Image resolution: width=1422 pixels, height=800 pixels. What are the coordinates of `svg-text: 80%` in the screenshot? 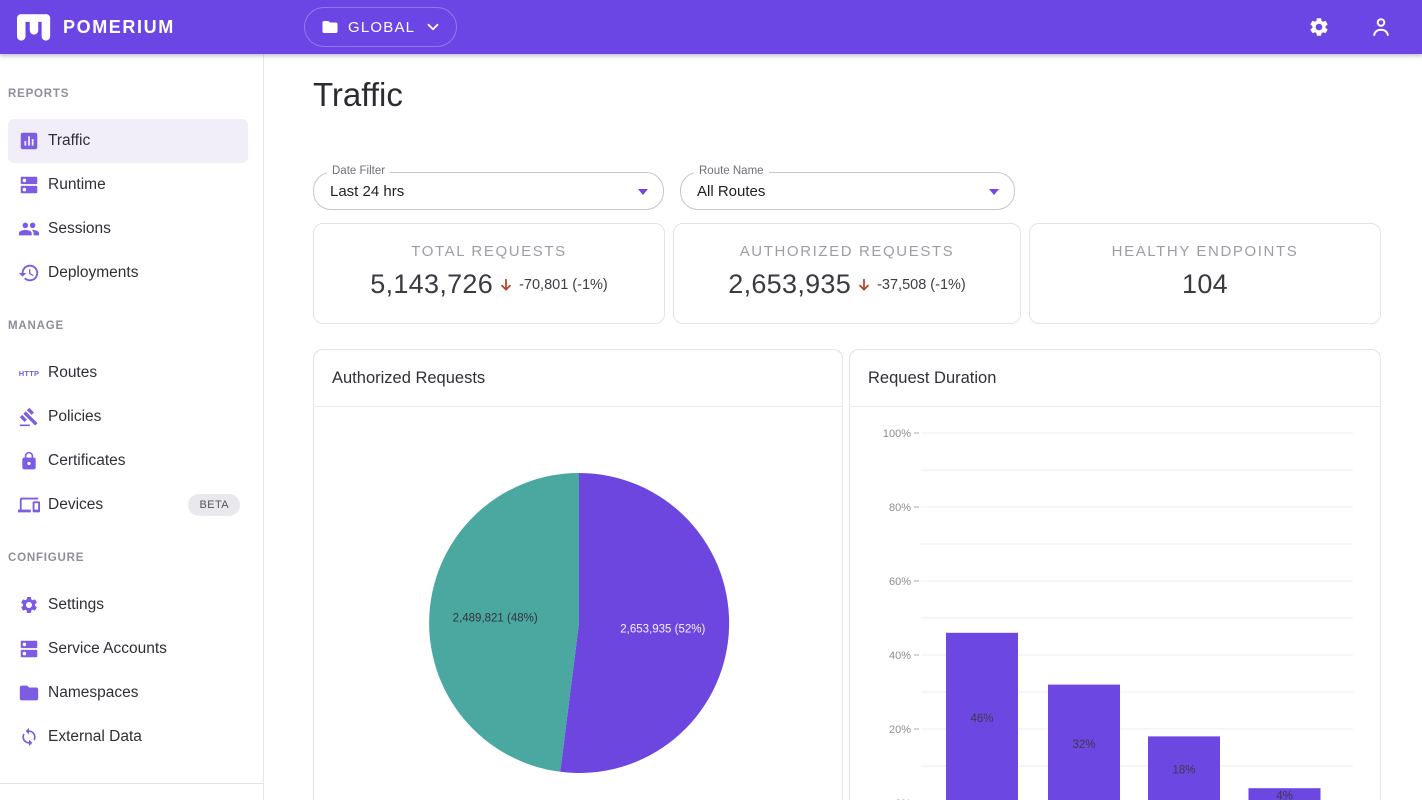 It's located at (900, 508).